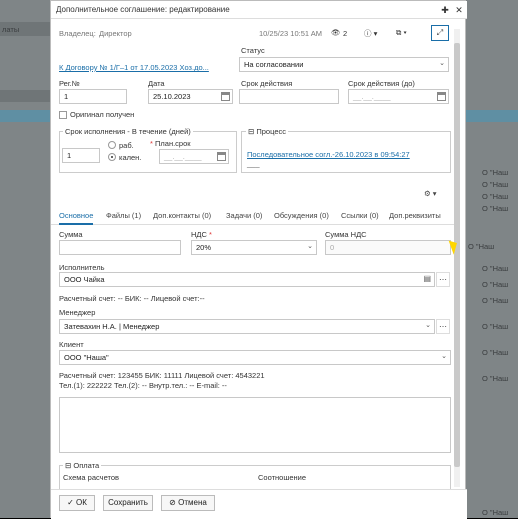 The height and width of the screenshot is (519, 518). Describe the element at coordinates (69, 83) in the screenshot. I see `reg-label: Рег.№` at that location.